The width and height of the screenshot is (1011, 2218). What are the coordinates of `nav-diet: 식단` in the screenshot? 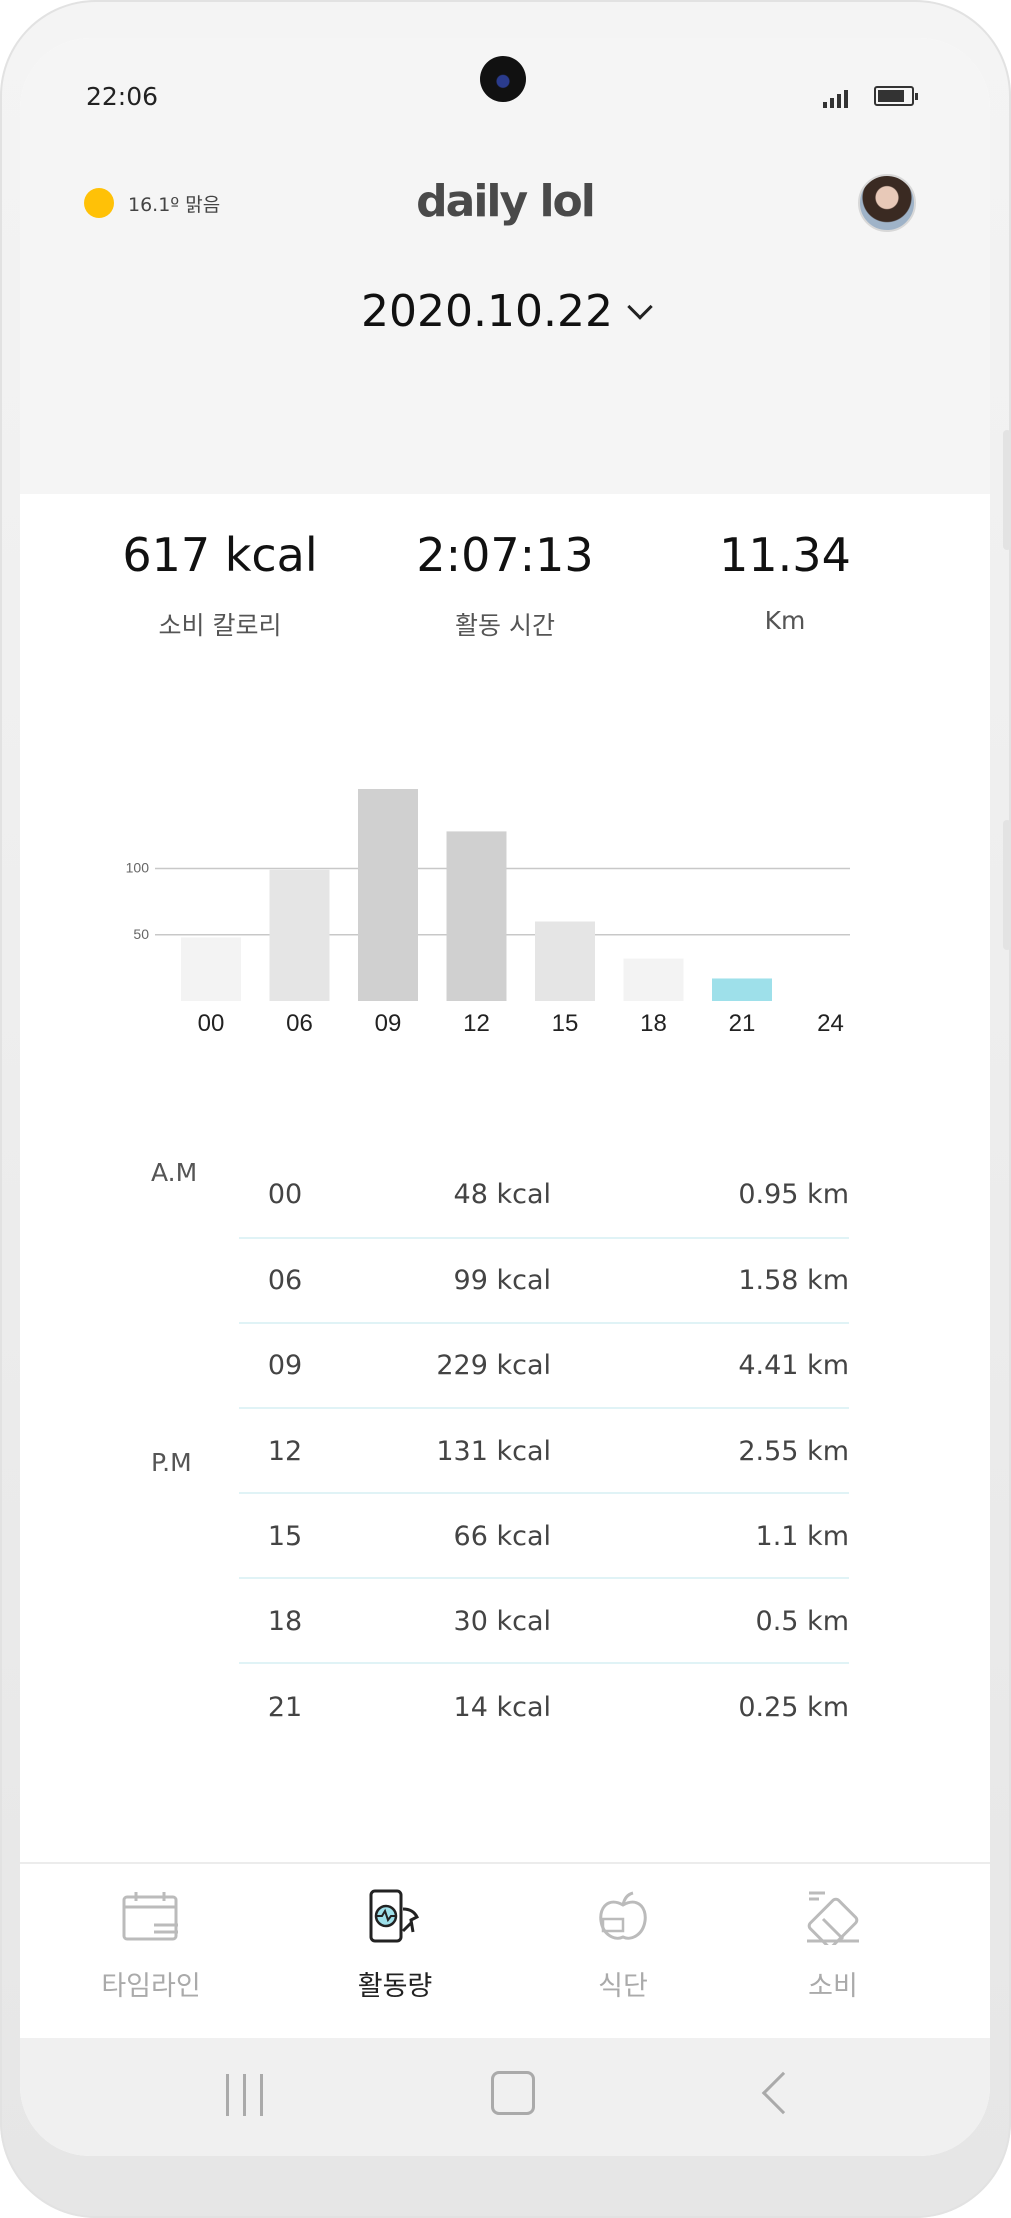 It's located at (623, 1944).